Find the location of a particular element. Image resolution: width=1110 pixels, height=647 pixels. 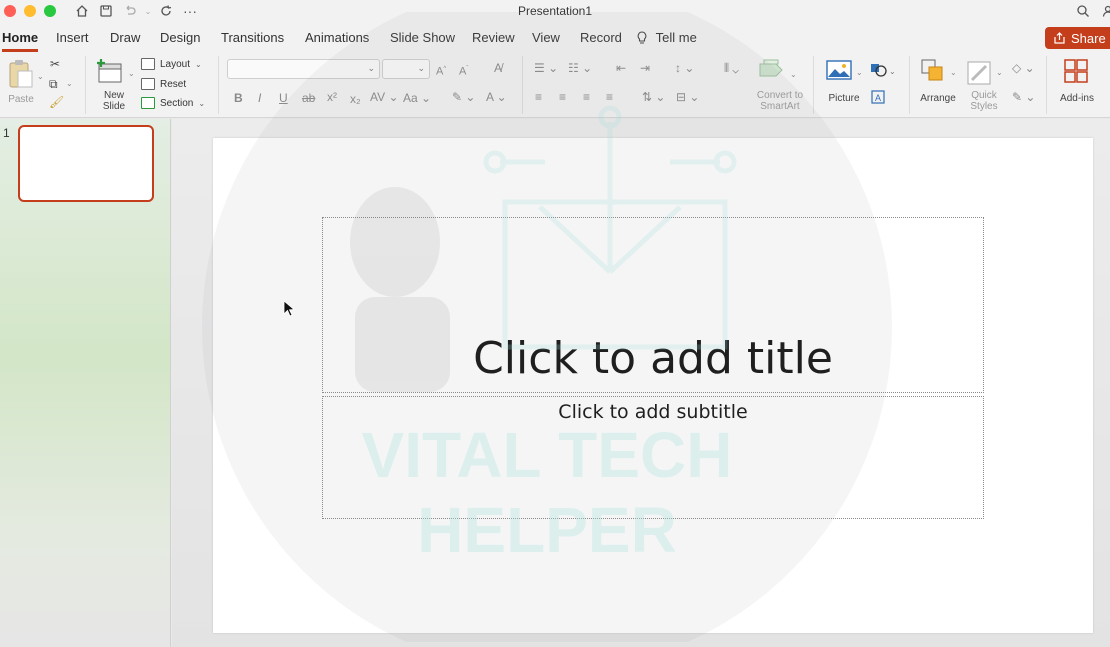

lightbulb-icon is located at coordinates (642, 37).